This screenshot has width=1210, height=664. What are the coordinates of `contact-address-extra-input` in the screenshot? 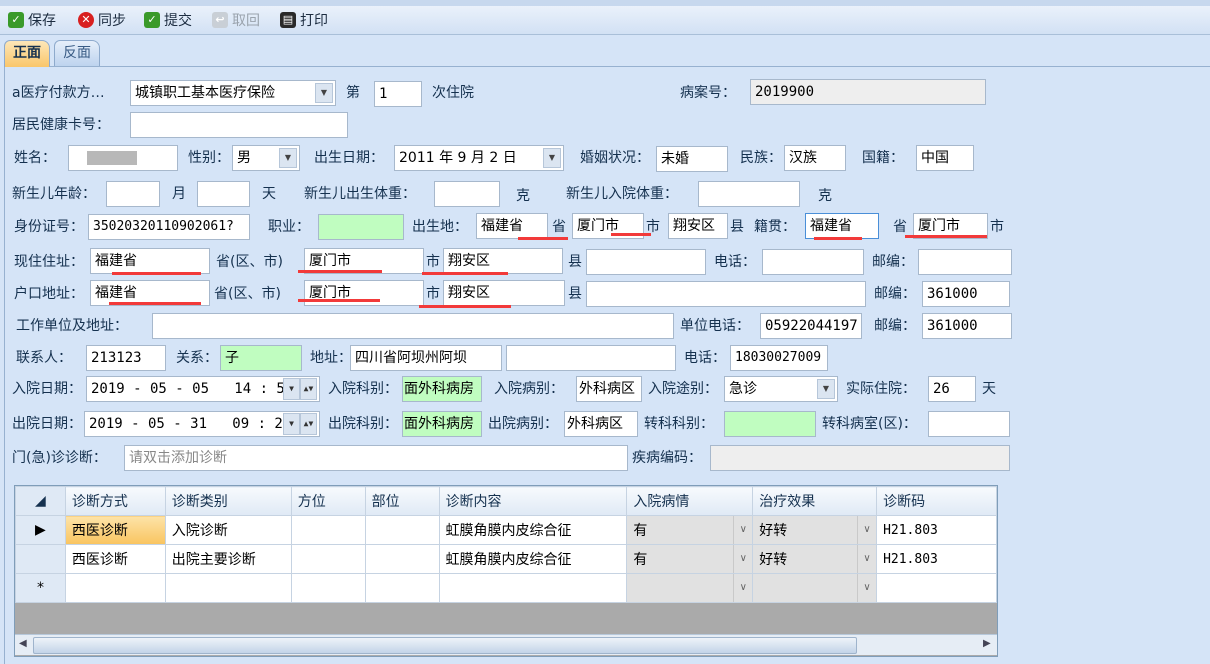 It's located at (591, 358).